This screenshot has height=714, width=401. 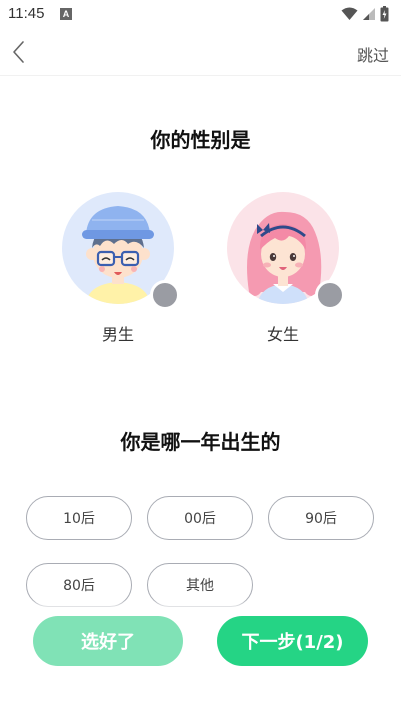 I want to click on gender-option-female, so click(x=286, y=251).